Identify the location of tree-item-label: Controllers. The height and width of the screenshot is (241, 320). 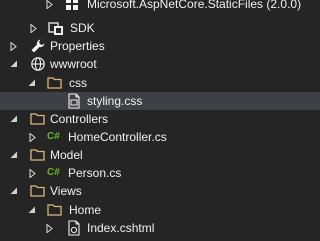
(79, 119).